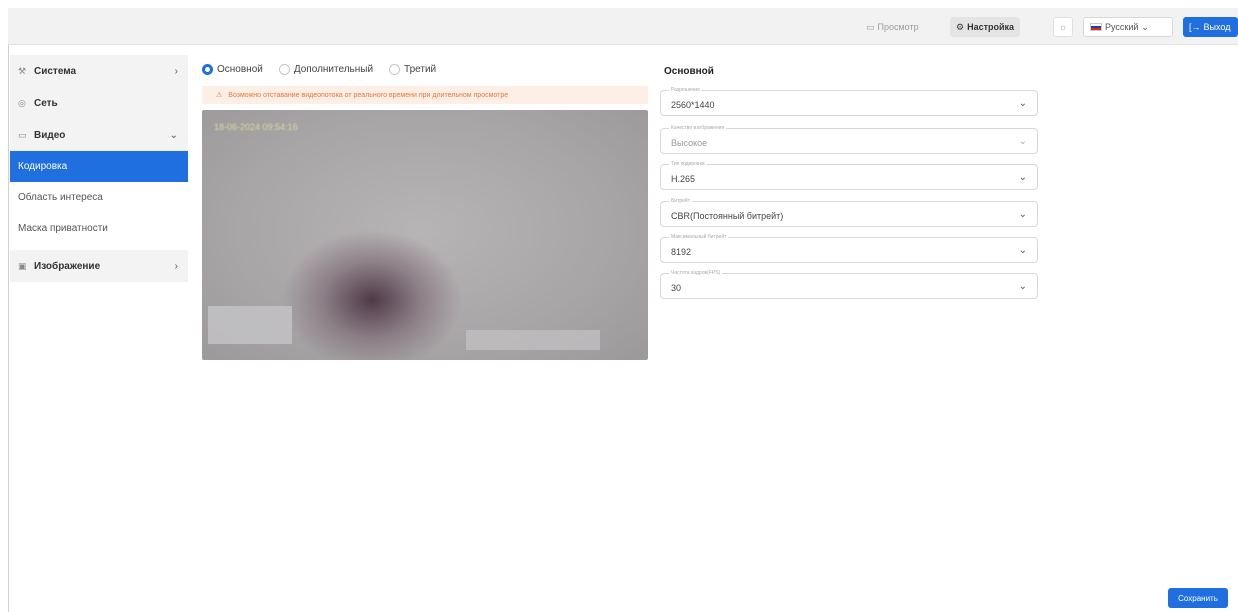 The image size is (1238, 612). I want to click on russia-flag-icon, so click(1096, 27).